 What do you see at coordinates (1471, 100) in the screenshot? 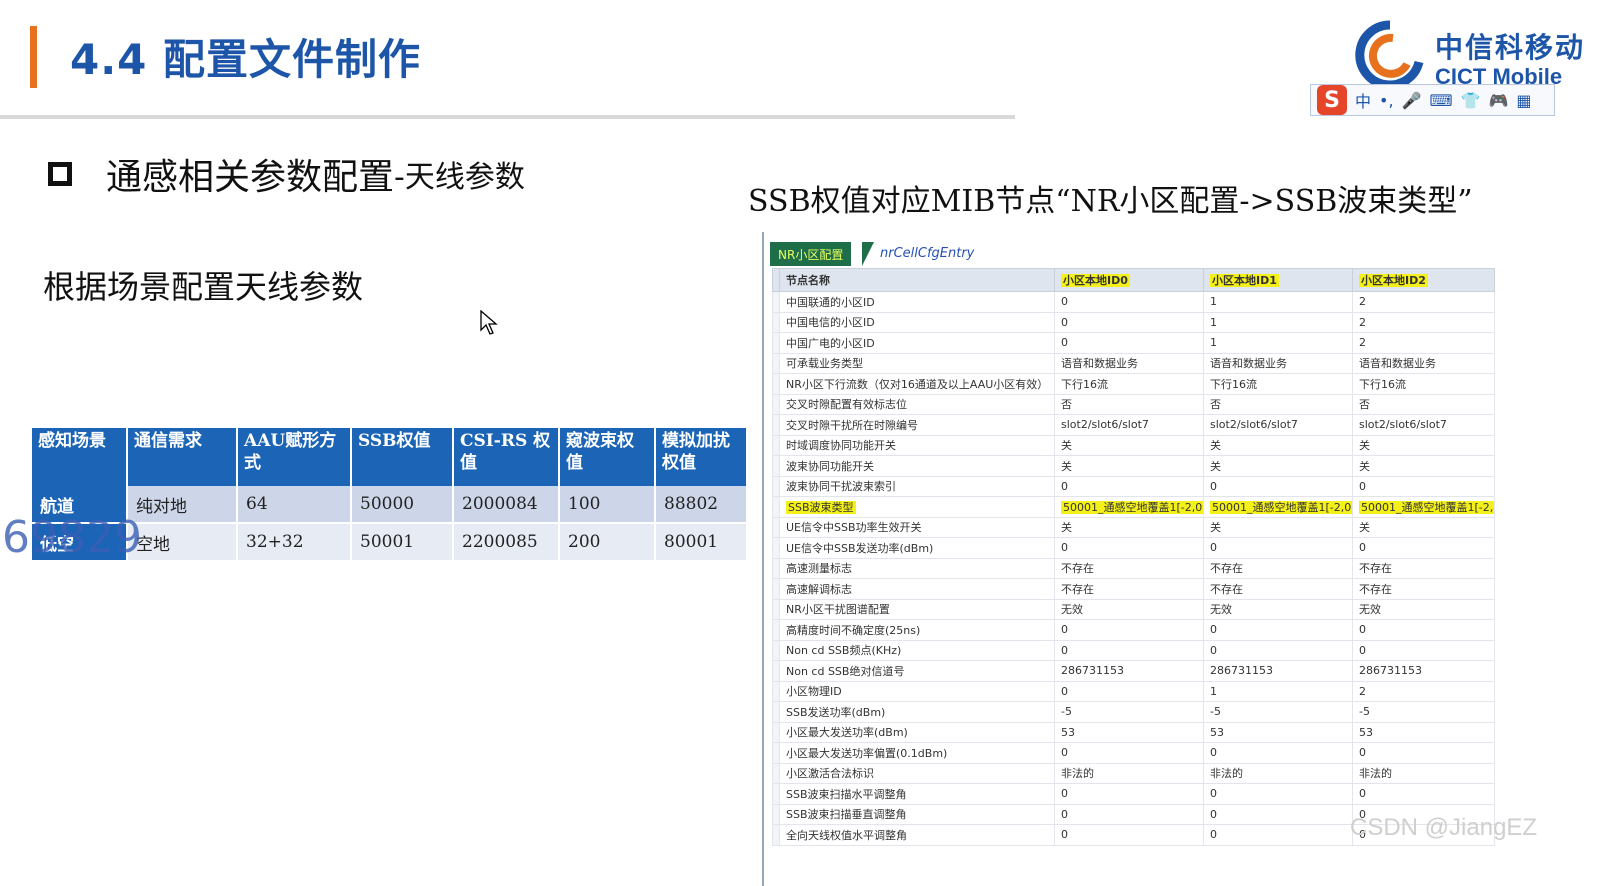
I see `shirt-icon: 👕` at bounding box center [1471, 100].